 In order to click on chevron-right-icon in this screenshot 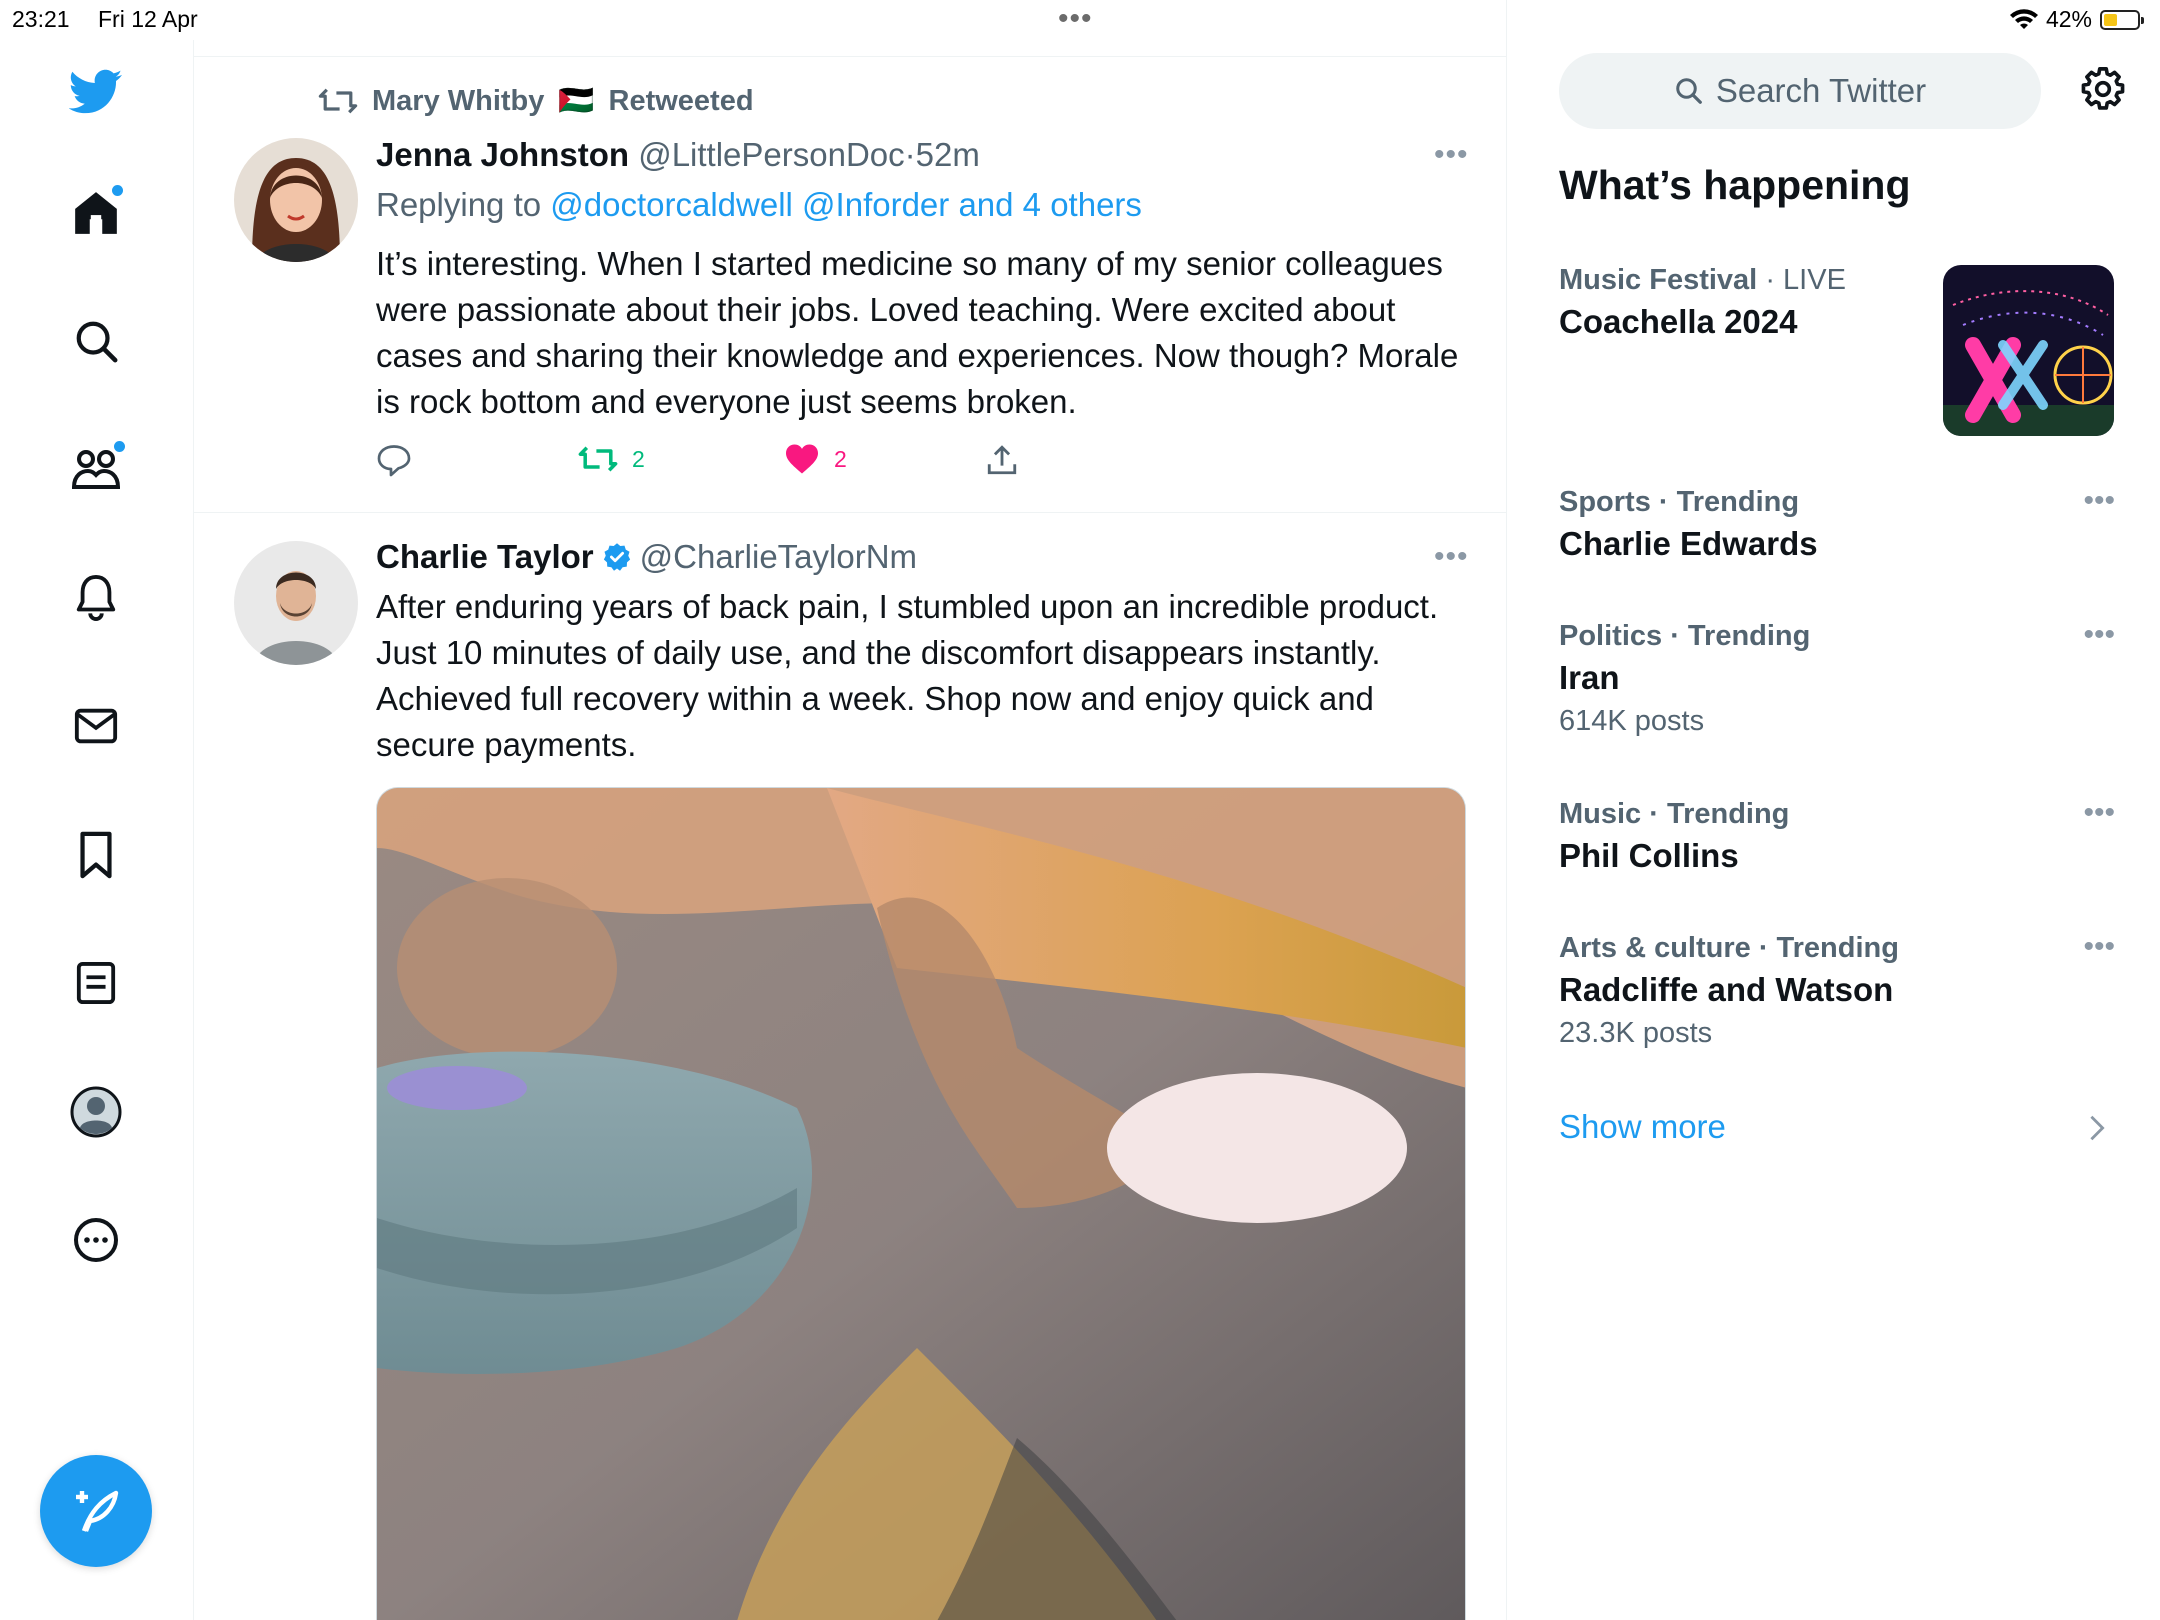, I will do `click(2097, 1130)`.